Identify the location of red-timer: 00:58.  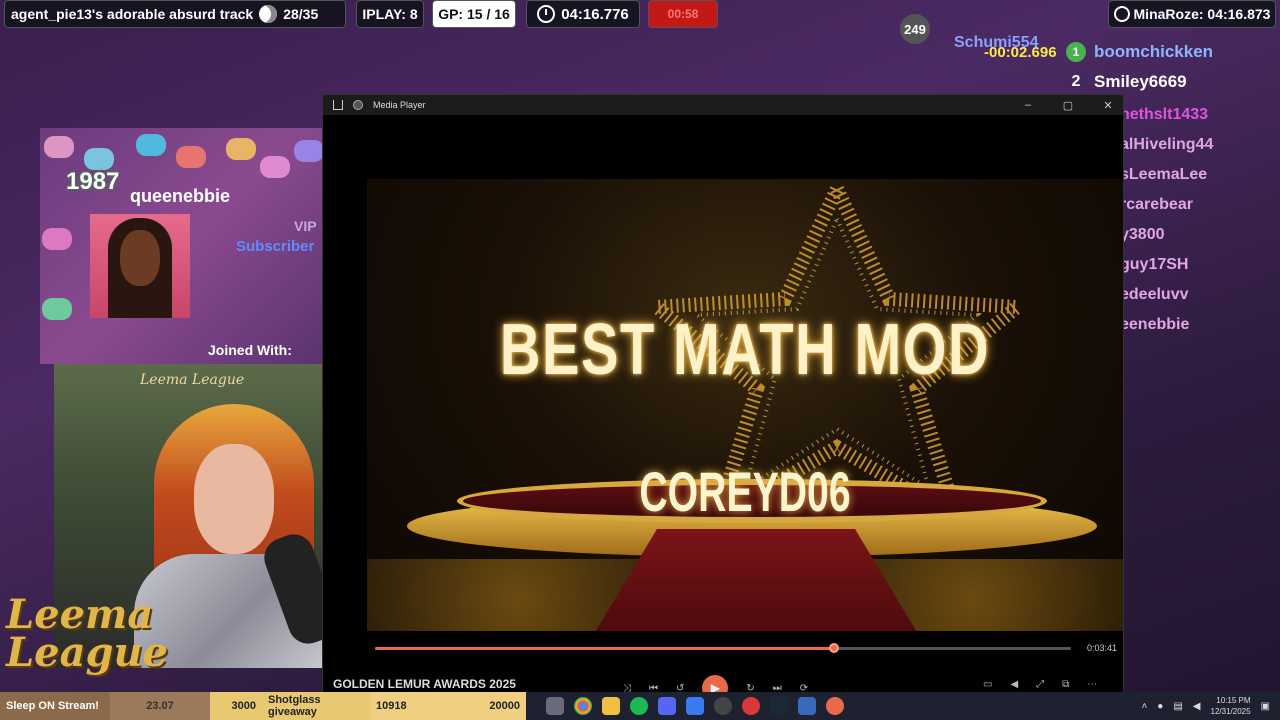
(683, 14).